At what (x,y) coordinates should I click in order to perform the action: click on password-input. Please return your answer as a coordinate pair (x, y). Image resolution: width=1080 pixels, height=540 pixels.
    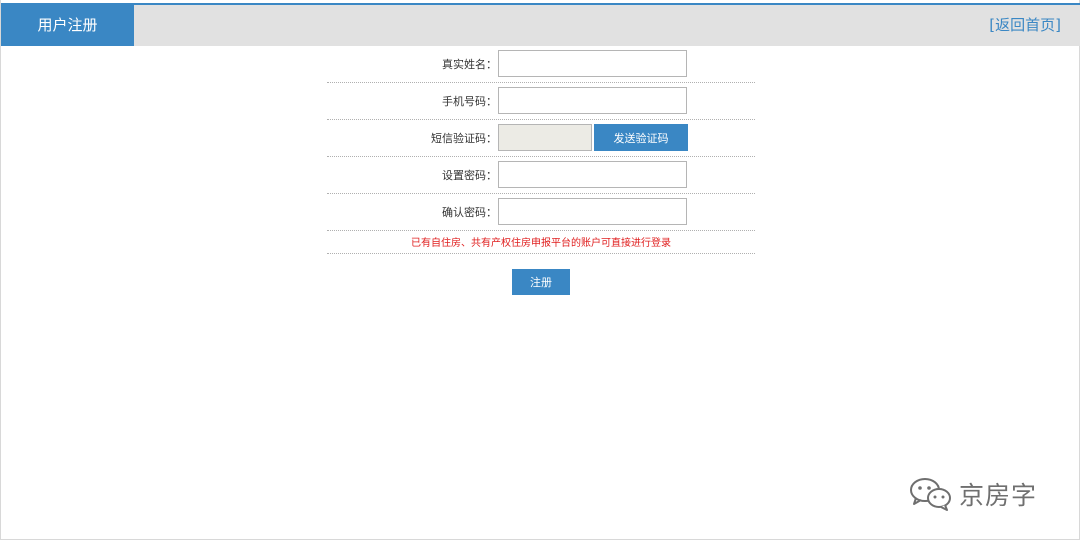
    Looking at the image, I should click on (592, 174).